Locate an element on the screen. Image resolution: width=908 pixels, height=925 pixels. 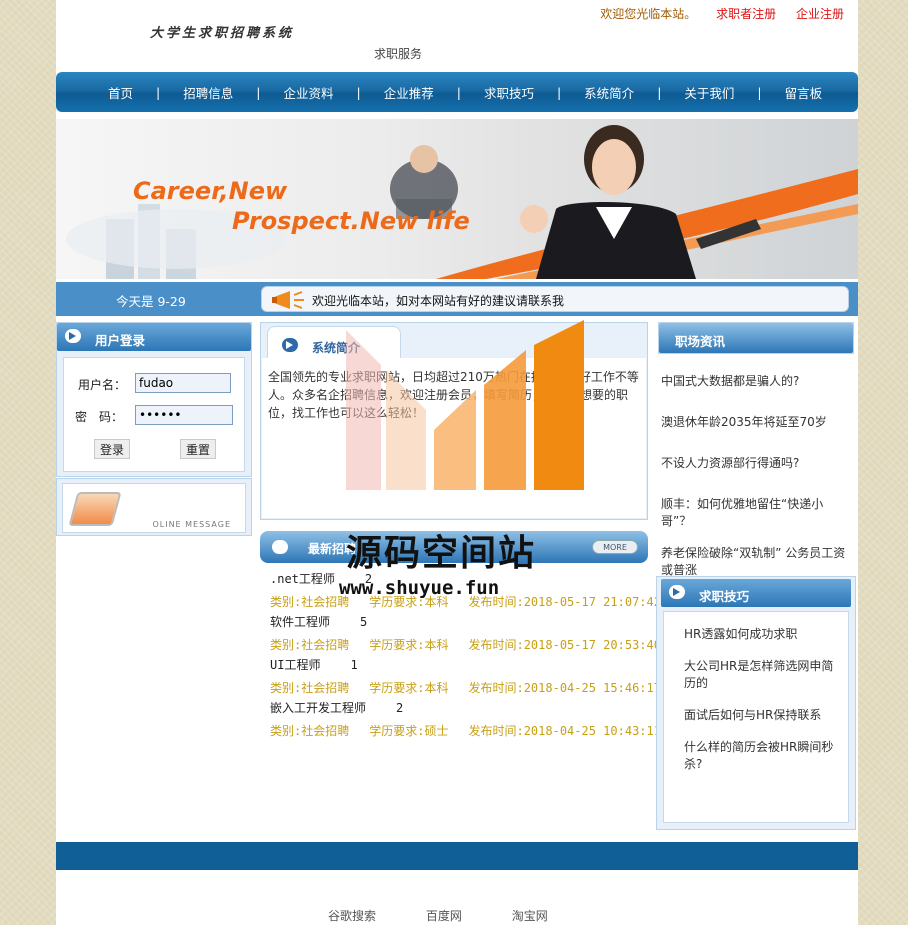
online-message-link: OLINE MESSAGE is located at coordinates (154, 508).